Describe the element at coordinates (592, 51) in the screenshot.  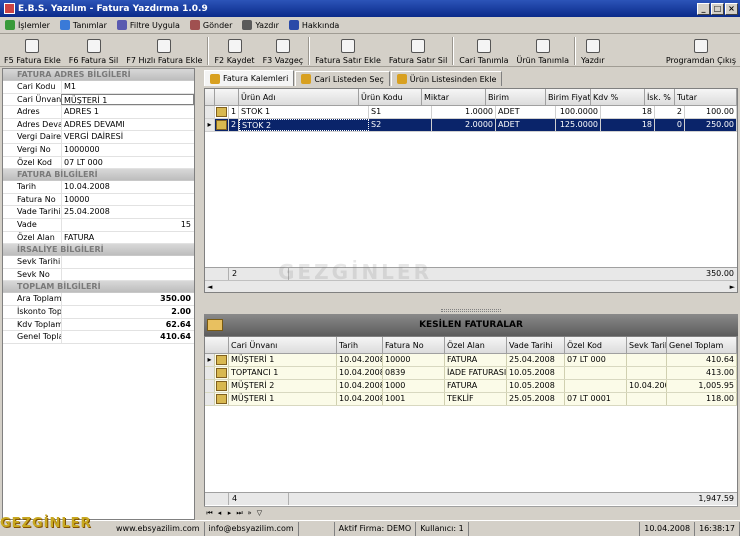
I see `toolbar-button-9: Yazdır` at that location.